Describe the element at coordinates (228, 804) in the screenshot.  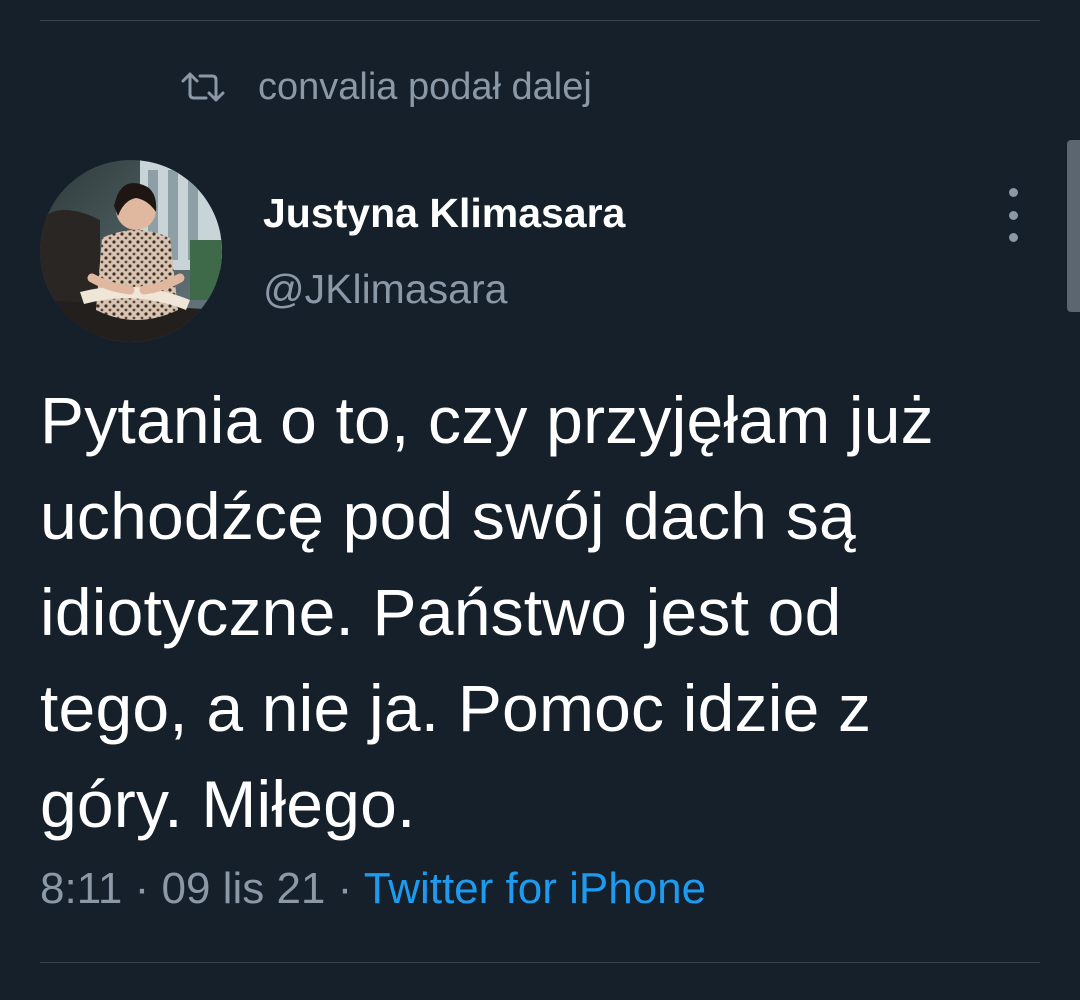
I see `tweet-line: góry. Miłego.` at that location.